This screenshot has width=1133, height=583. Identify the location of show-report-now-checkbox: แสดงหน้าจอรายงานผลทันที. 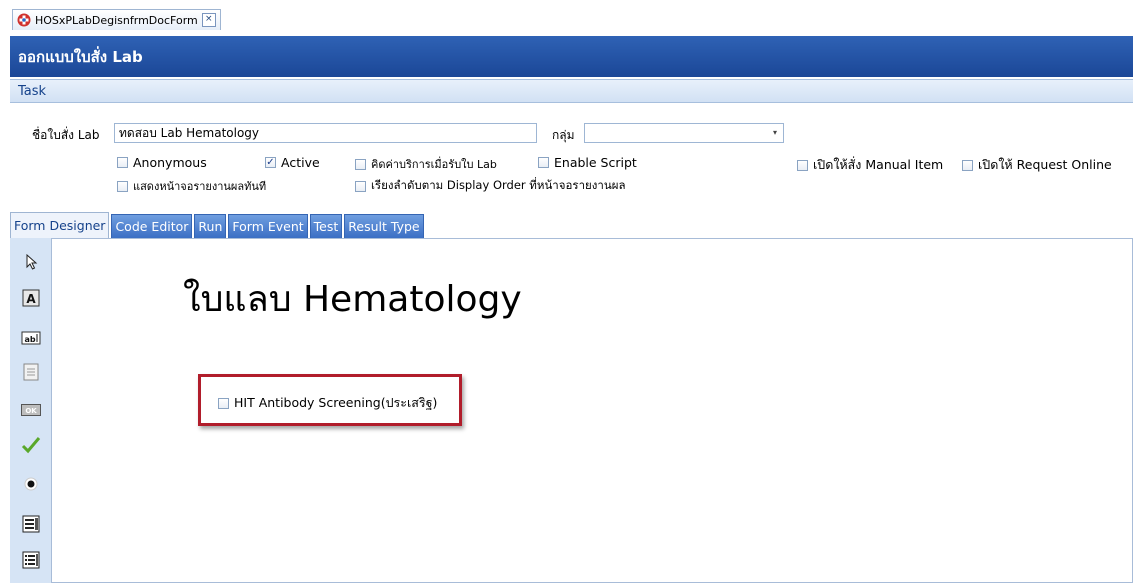
(191, 186).